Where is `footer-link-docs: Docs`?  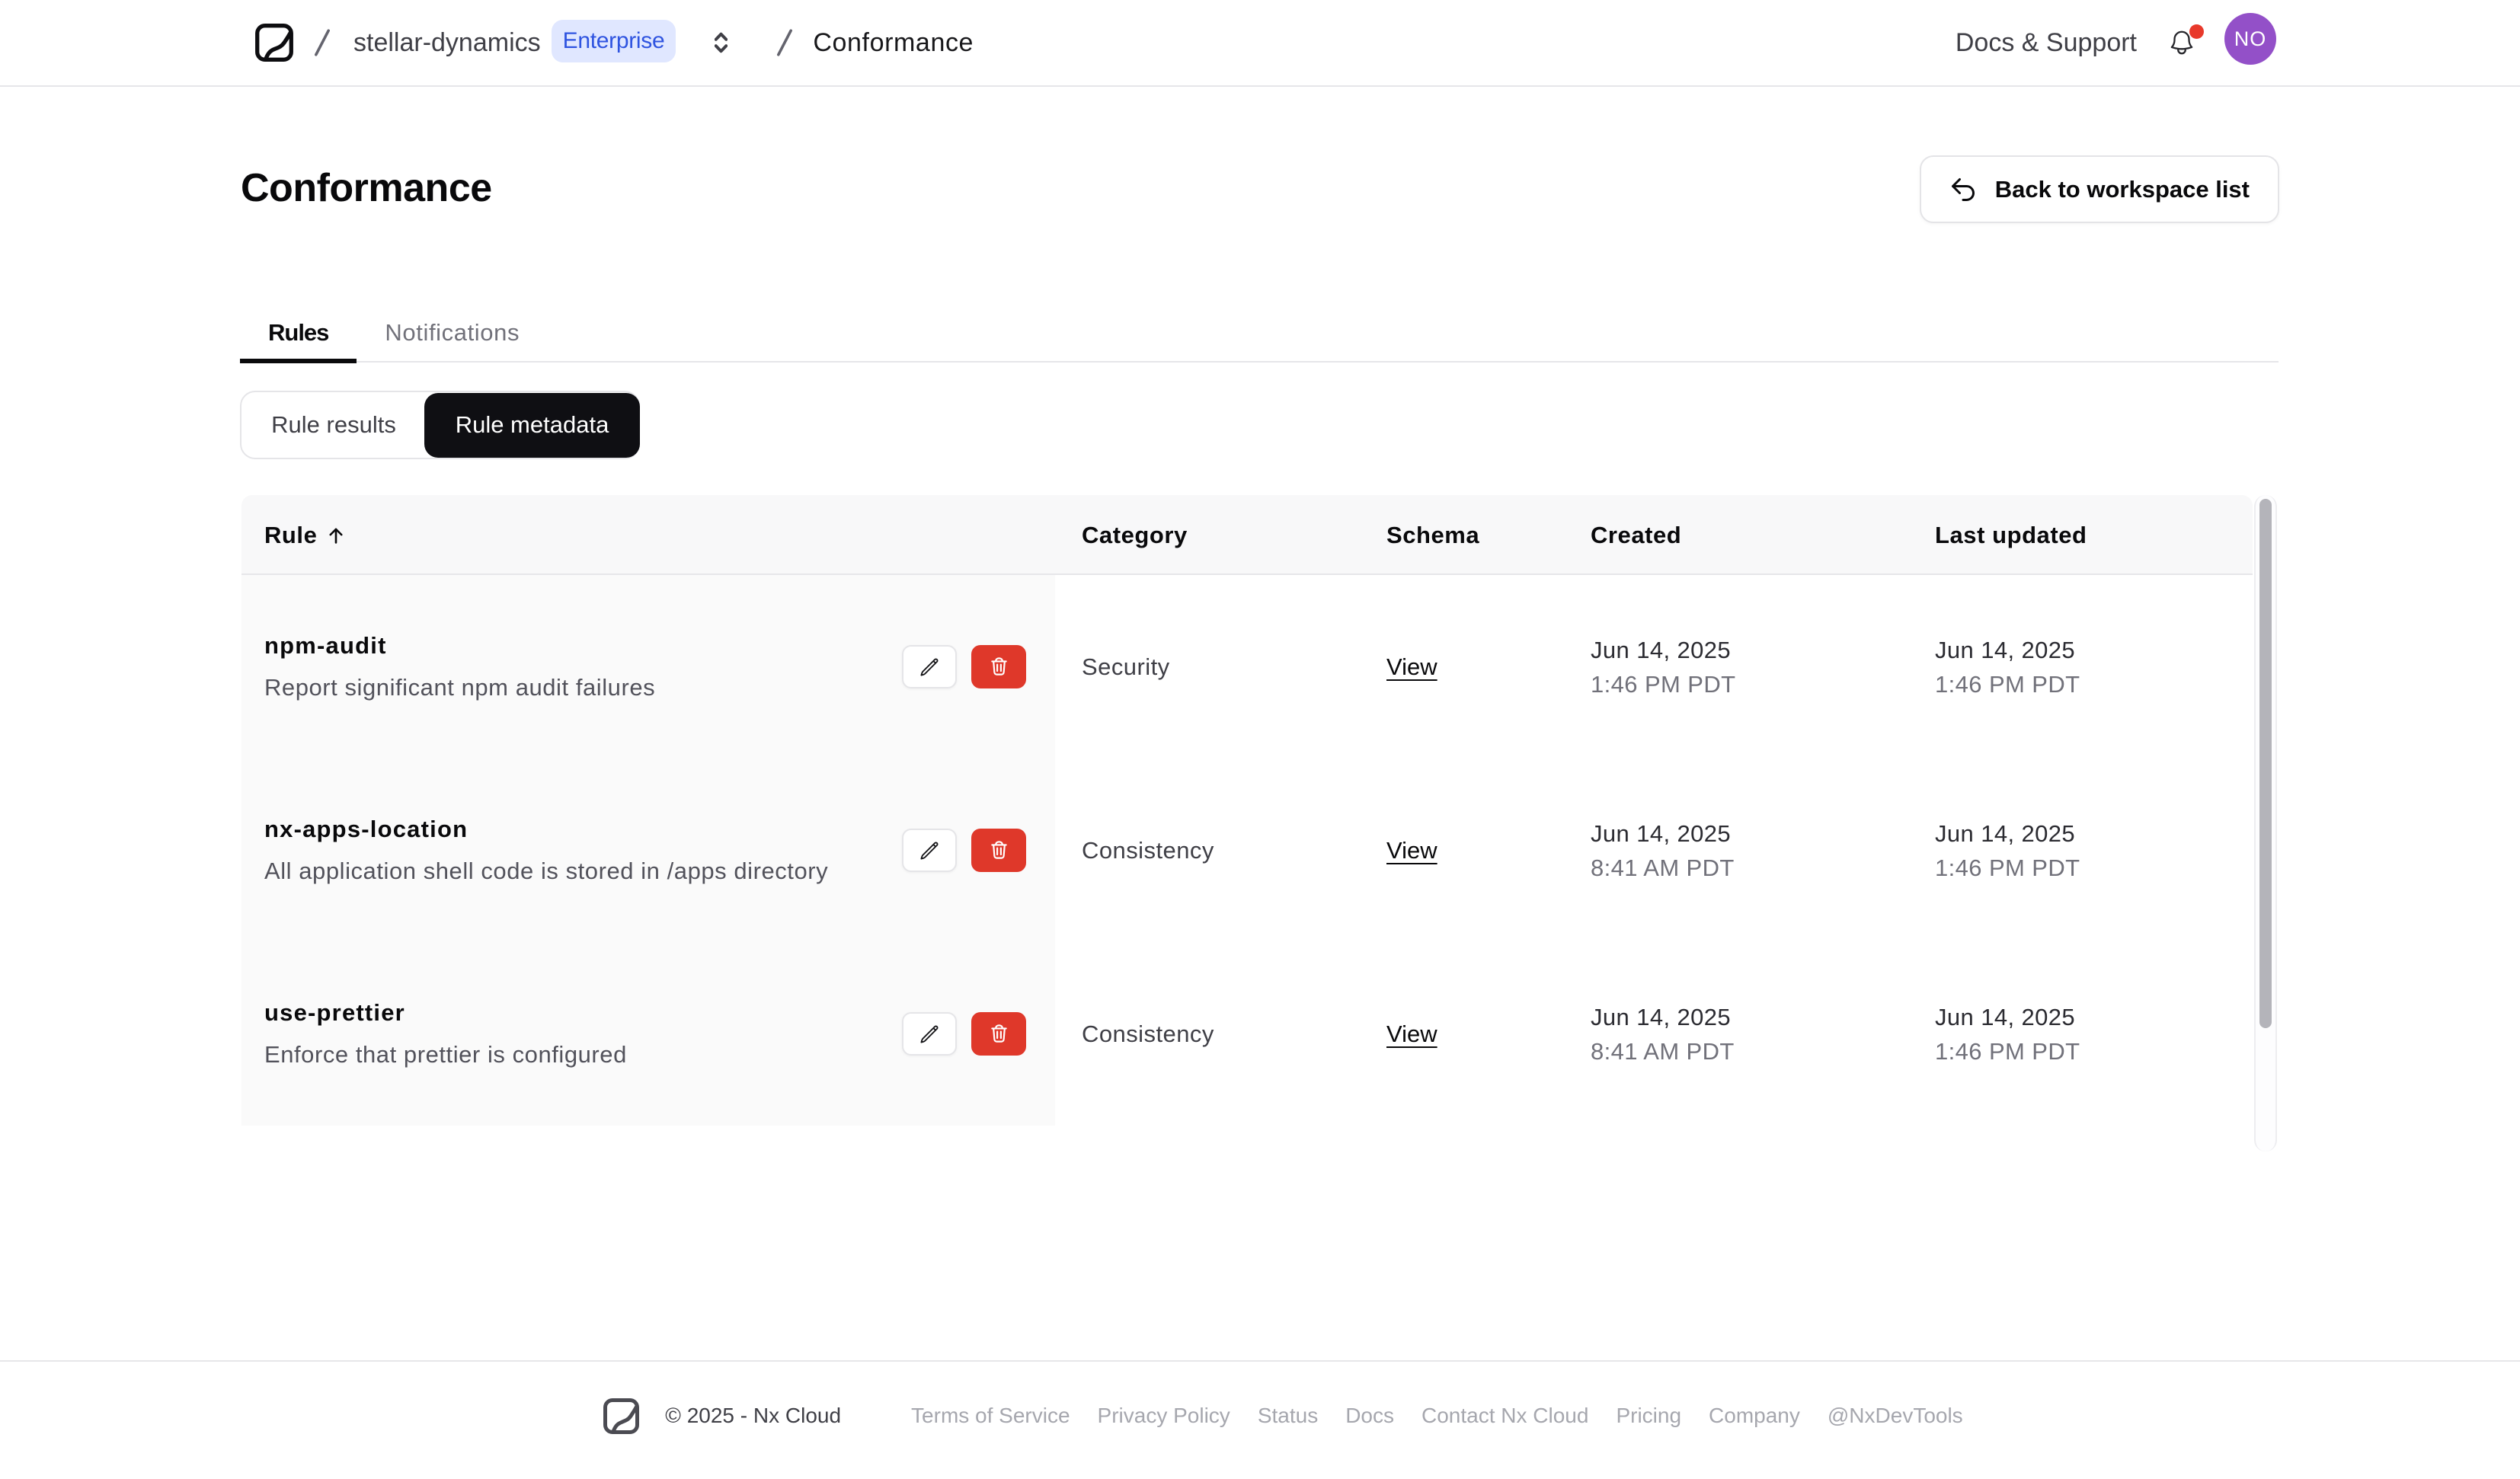
footer-link-docs: Docs is located at coordinates (1369, 1416).